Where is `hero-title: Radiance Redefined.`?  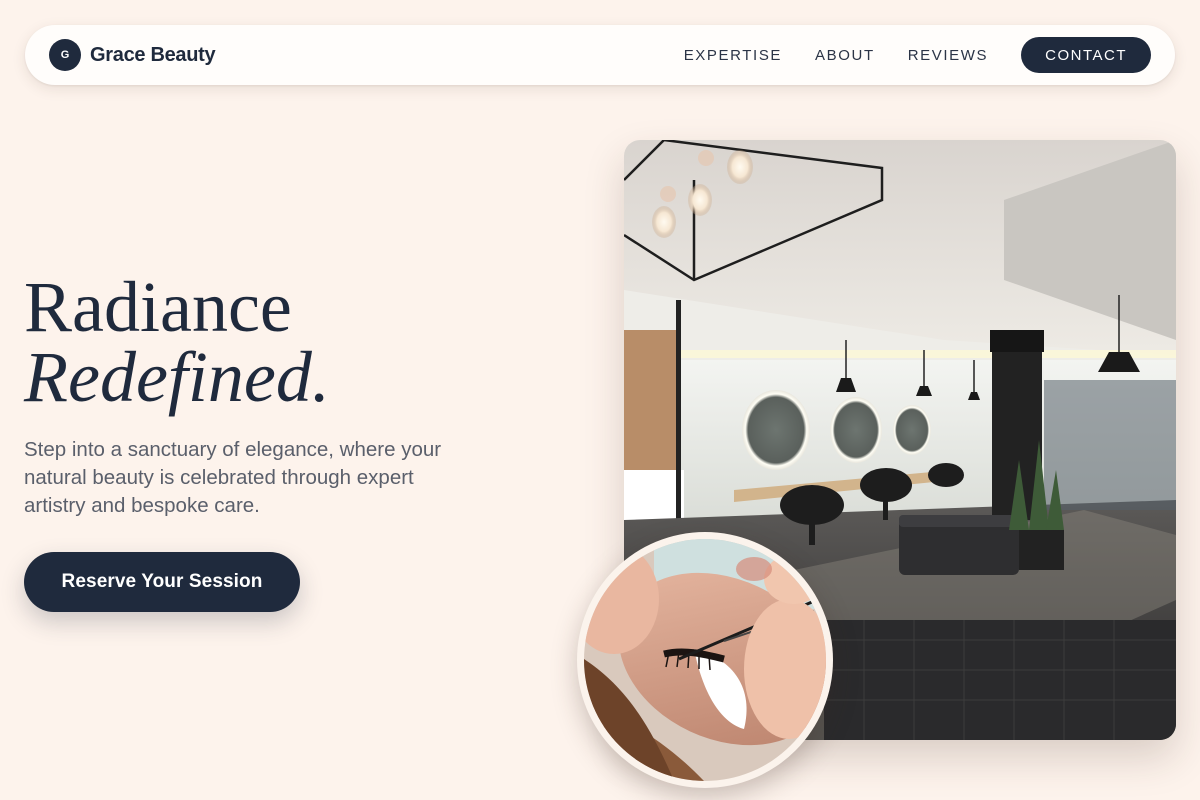 hero-title: Radiance Redefined. is located at coordinates (177, 344).